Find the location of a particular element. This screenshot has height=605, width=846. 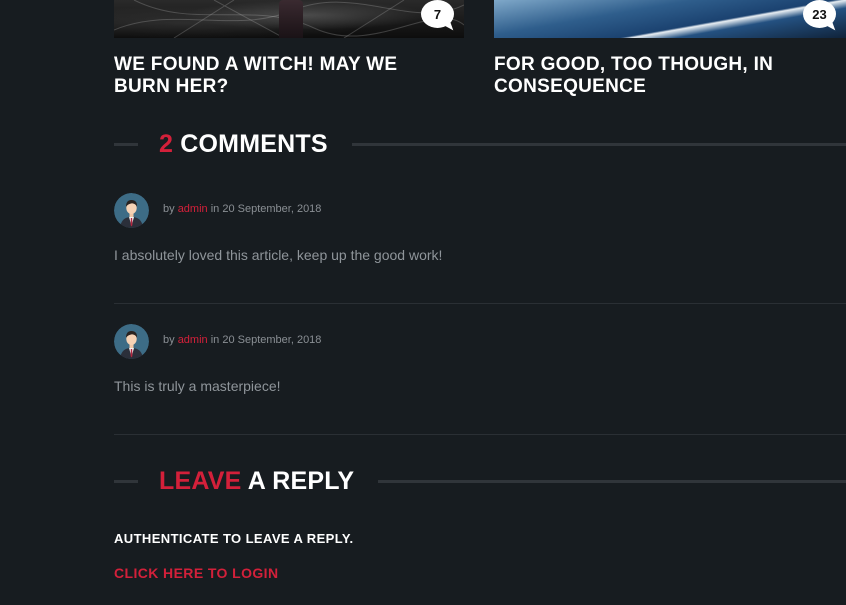

comments-title: 2 COMMENTS is located at coordinates (243, 144).